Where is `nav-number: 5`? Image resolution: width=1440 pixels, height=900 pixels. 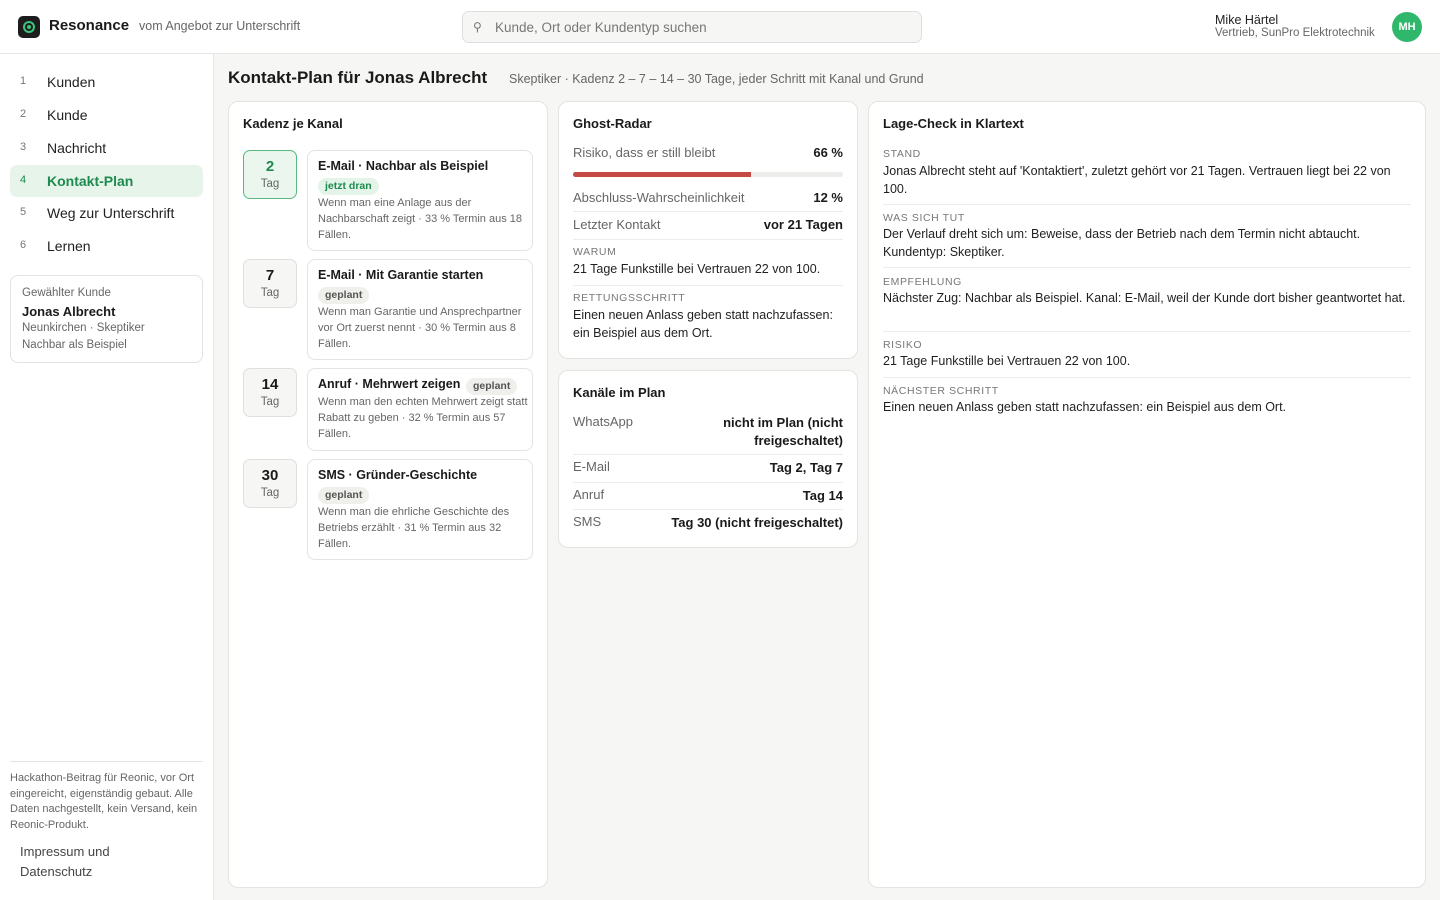
nav-number: 5 is located at coordinates (23, 212).